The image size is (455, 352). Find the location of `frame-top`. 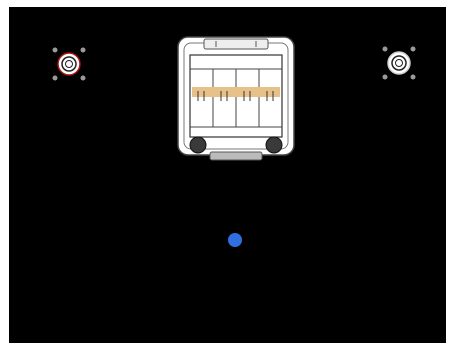

frame-top is located at coordinates (227, 3).